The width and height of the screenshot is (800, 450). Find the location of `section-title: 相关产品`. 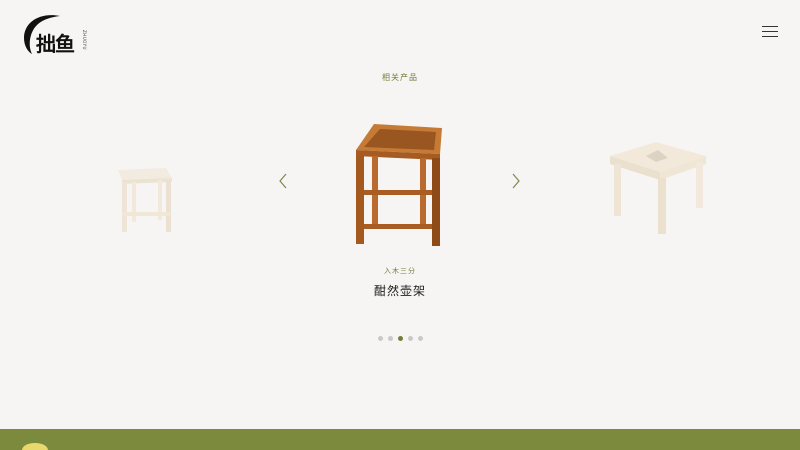

section-title: 相关产品 is located at coordinates (400, 77).